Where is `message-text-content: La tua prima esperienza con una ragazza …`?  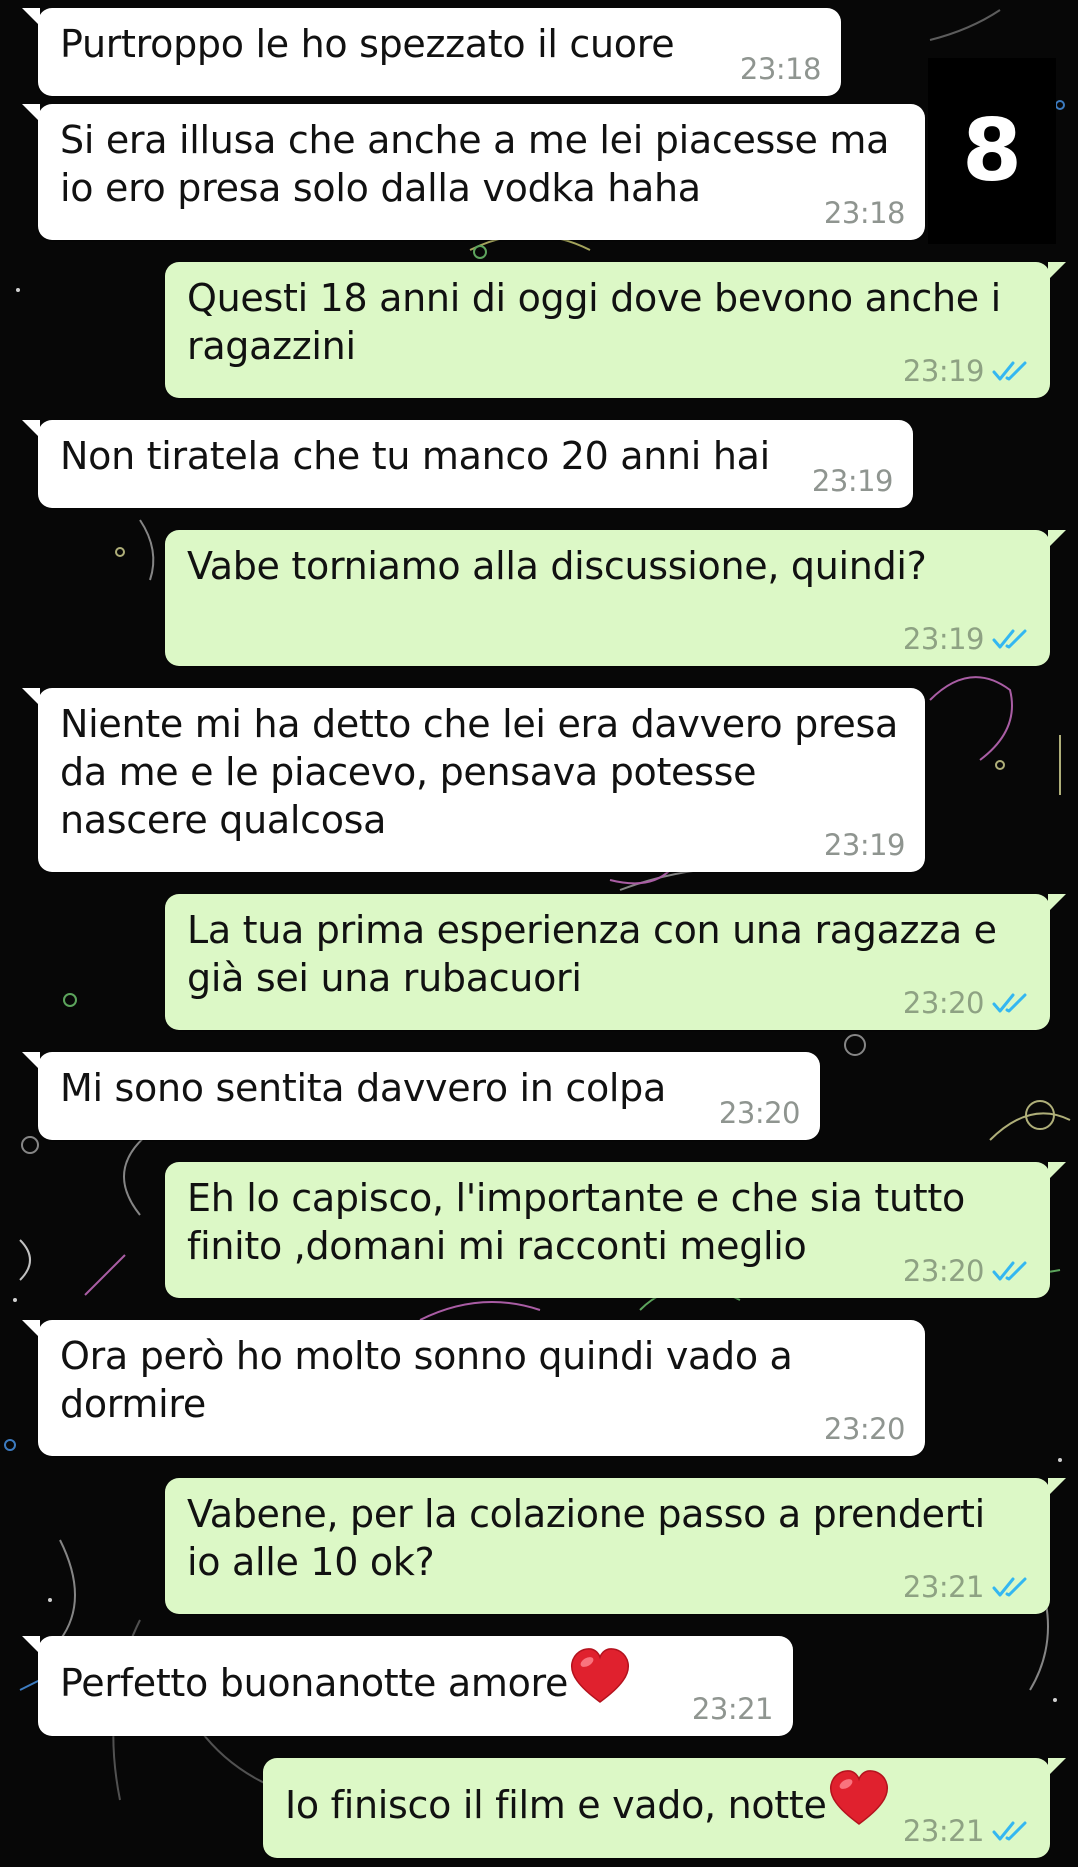 message-text-content: La tua prima esperienza con una ragazza … is located at coordinates (592, 954).